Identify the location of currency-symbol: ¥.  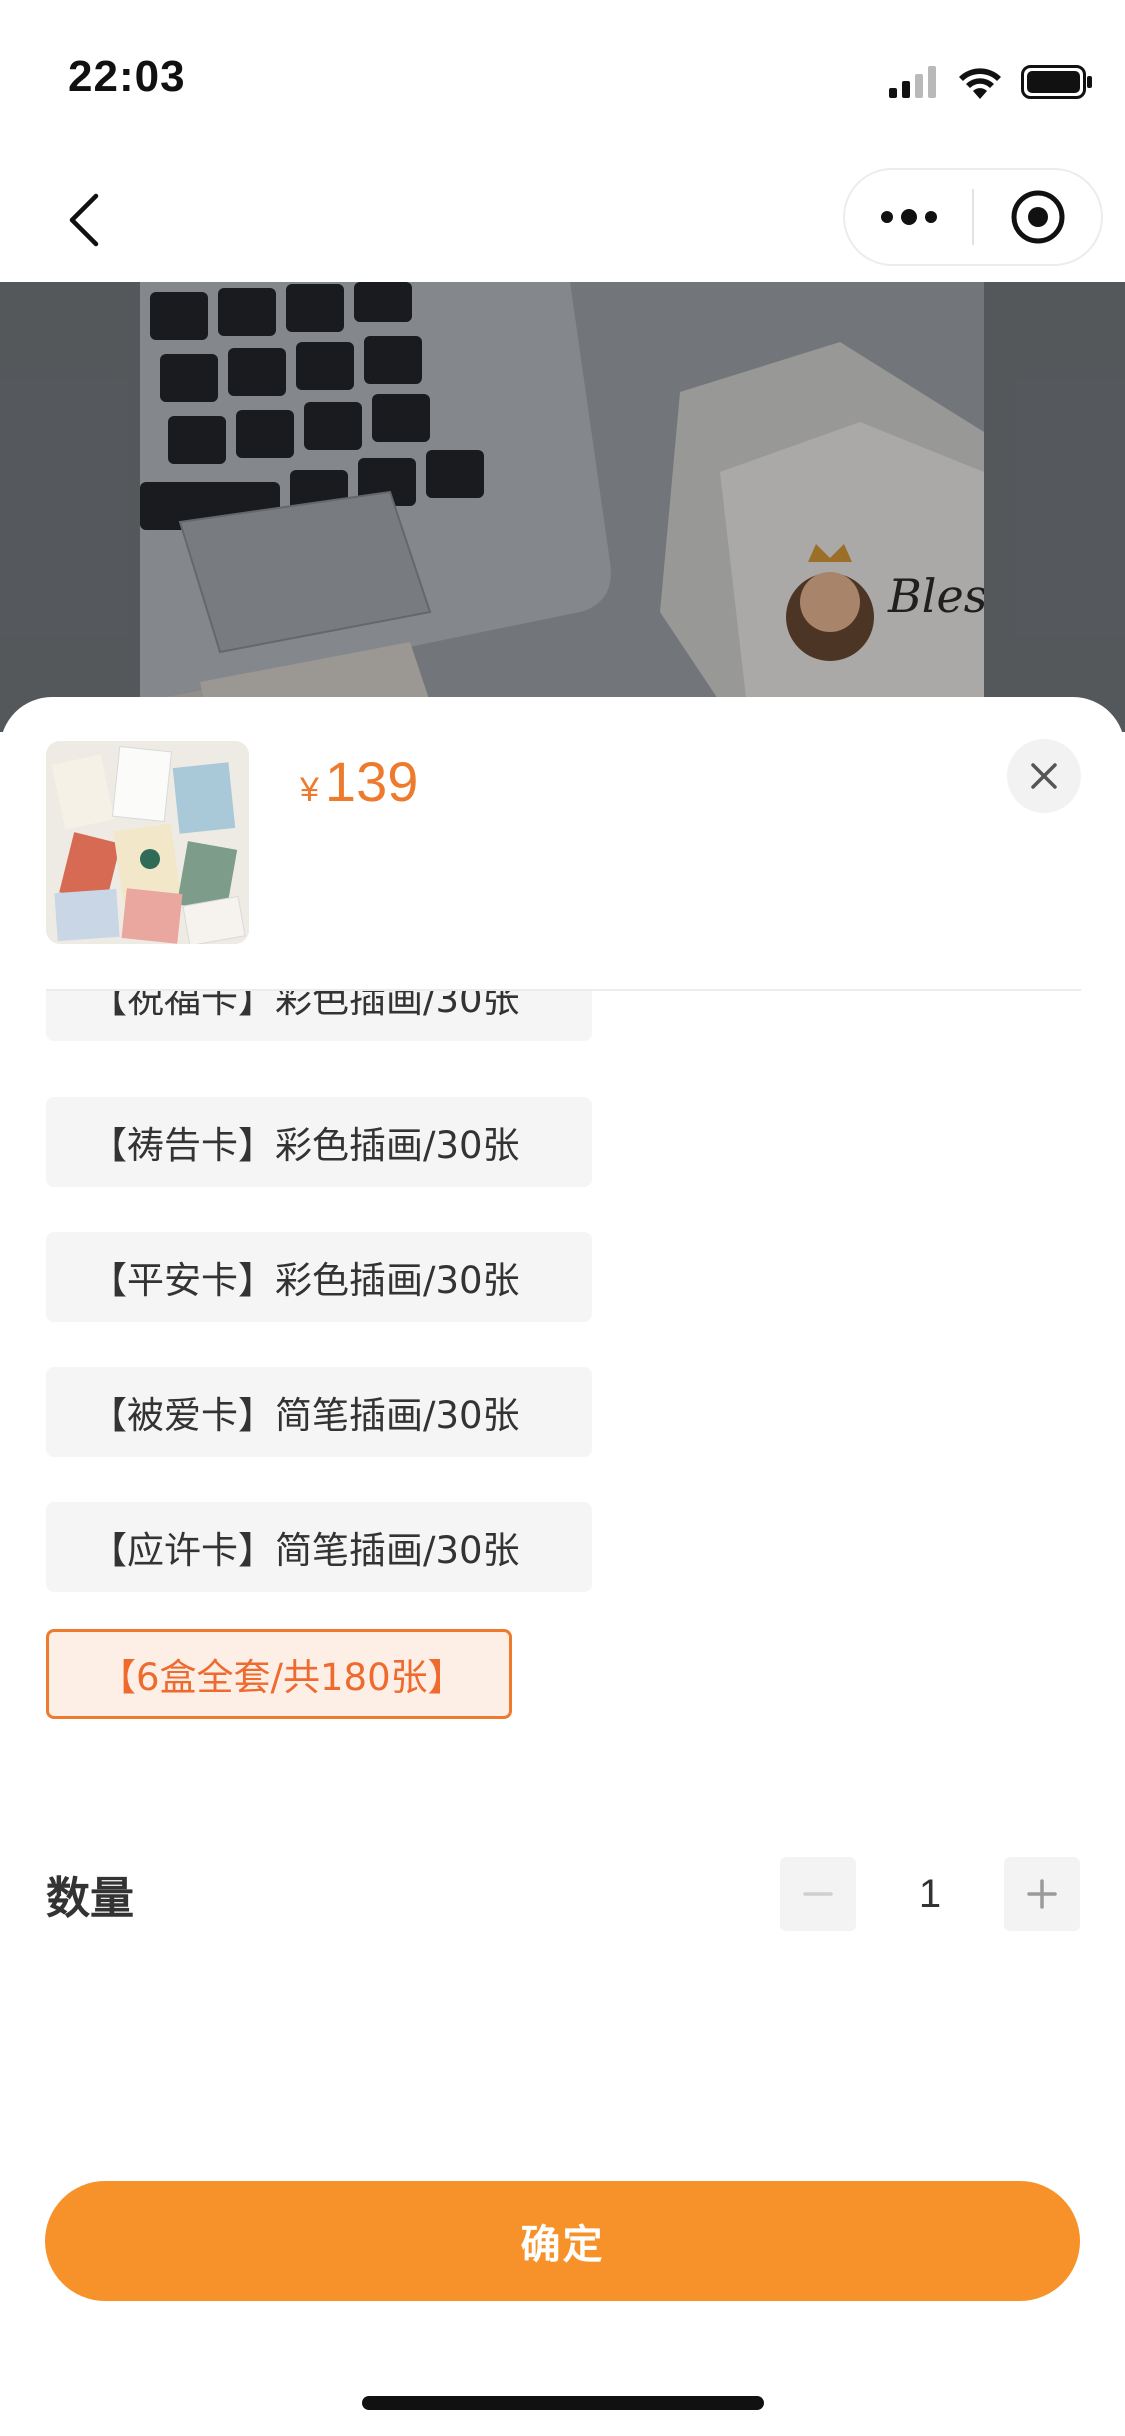
(309, 790).